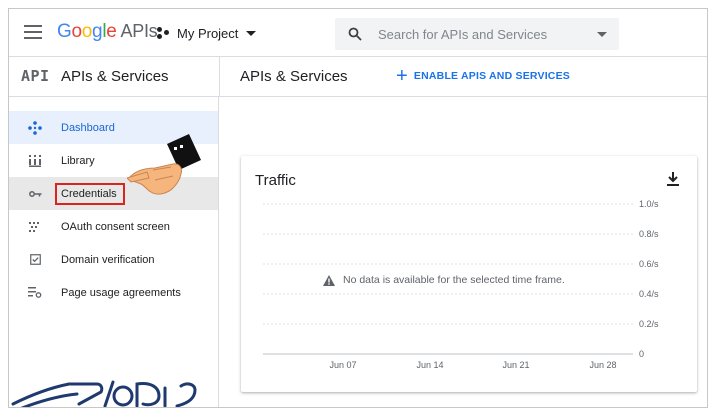  I want to click on y-tick-label: 0, so click(641, 354).